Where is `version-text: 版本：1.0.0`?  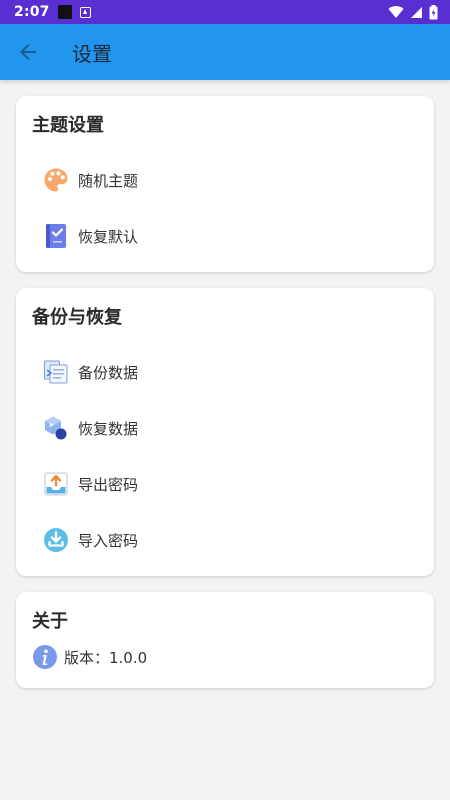
version-text: 版本：1.0.0 is located at coordinates (106, 657).